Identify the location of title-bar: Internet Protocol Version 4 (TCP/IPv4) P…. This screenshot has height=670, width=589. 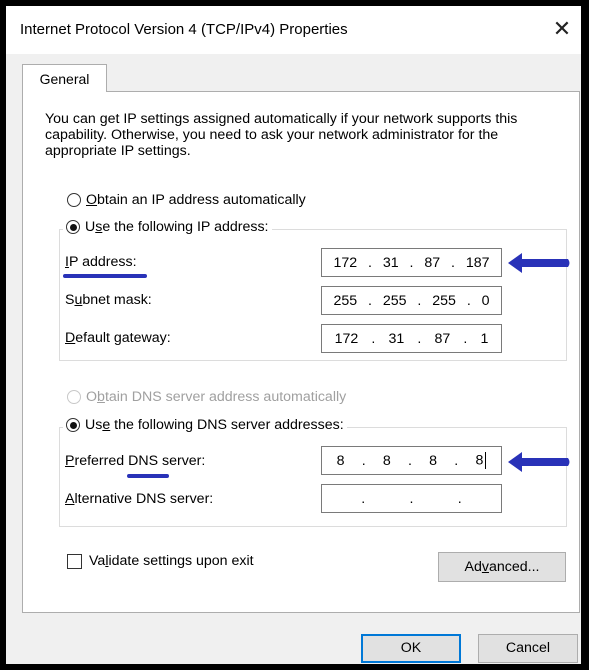
(293, 30).